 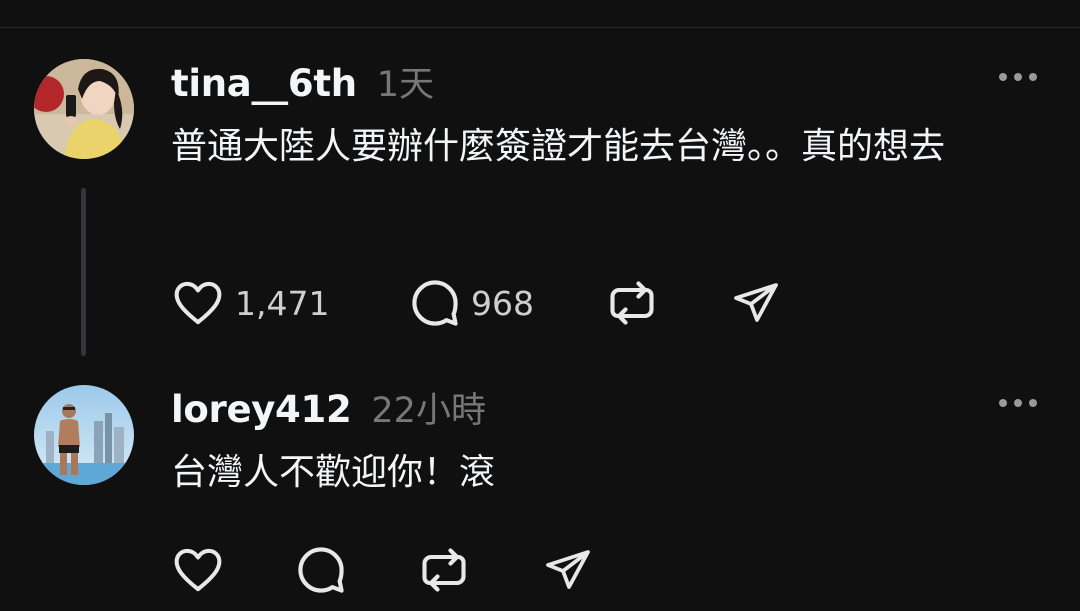 What do you see at coordinates (356, 570) in the screenshot?
I see `reply-button` at bounding box center [356, 570].